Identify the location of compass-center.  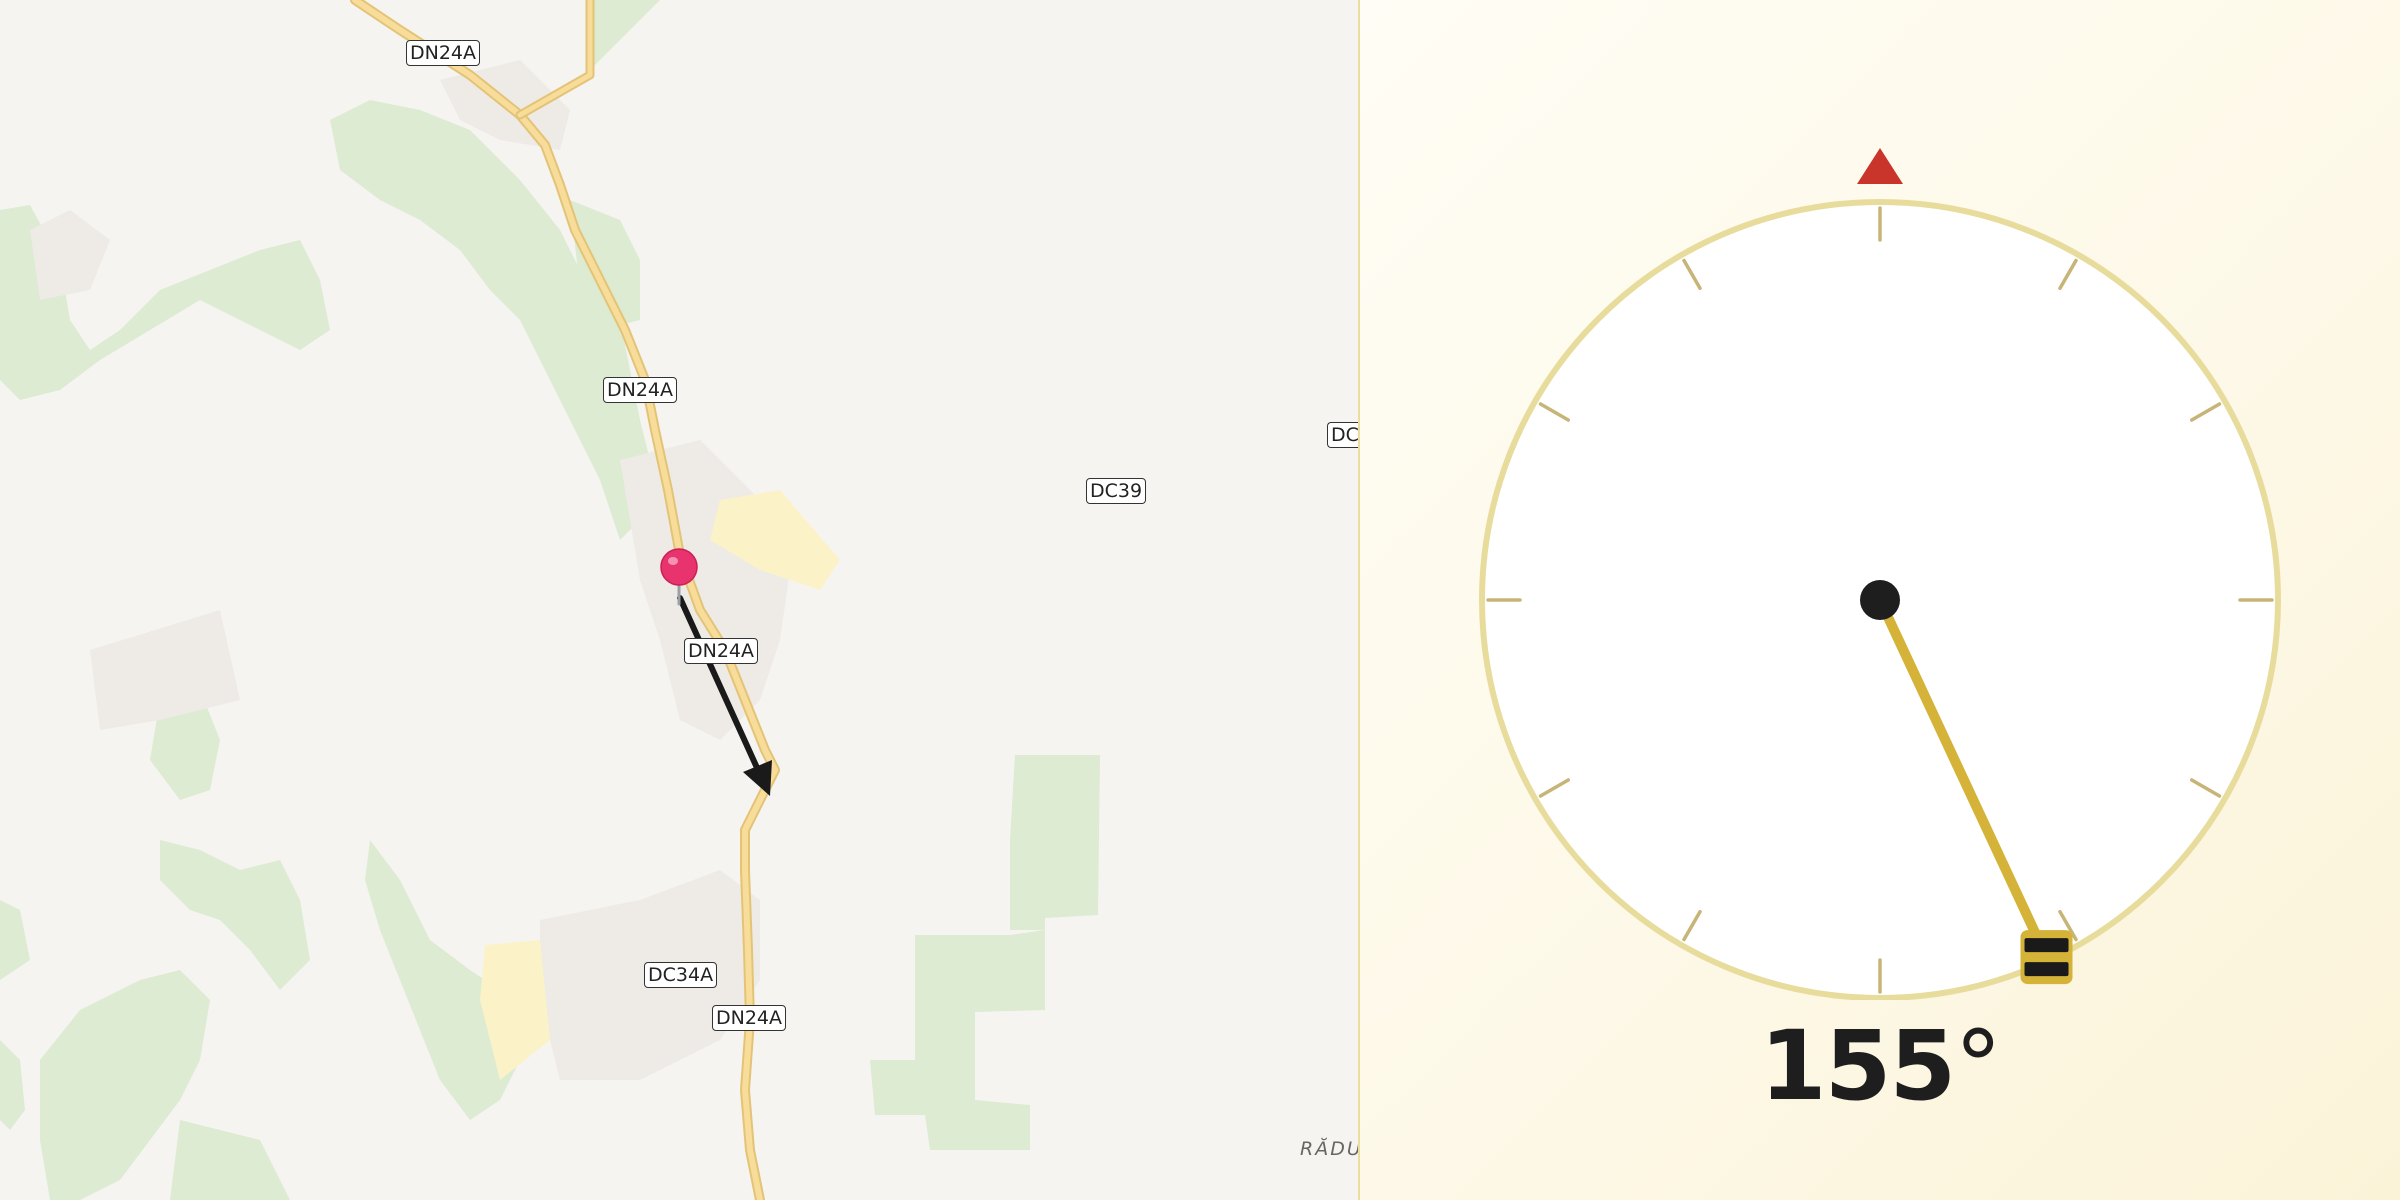
(1880, 600).